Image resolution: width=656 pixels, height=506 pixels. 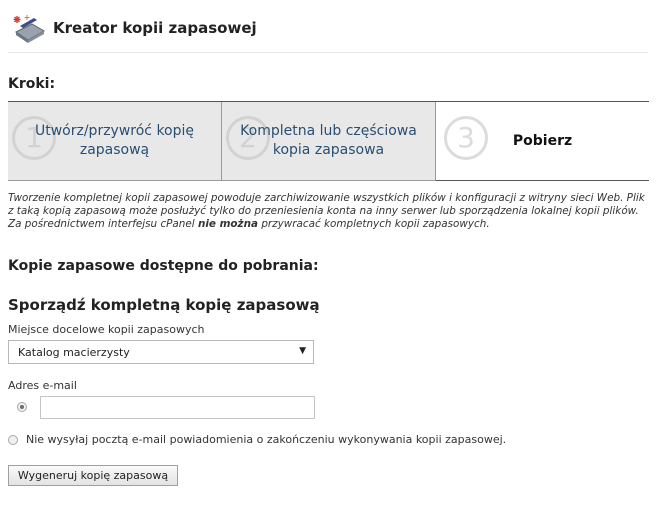 I want to click on step-create-restore: 1 Utwórz/przywróć kopię zapasową, so click(x=115, y=141).